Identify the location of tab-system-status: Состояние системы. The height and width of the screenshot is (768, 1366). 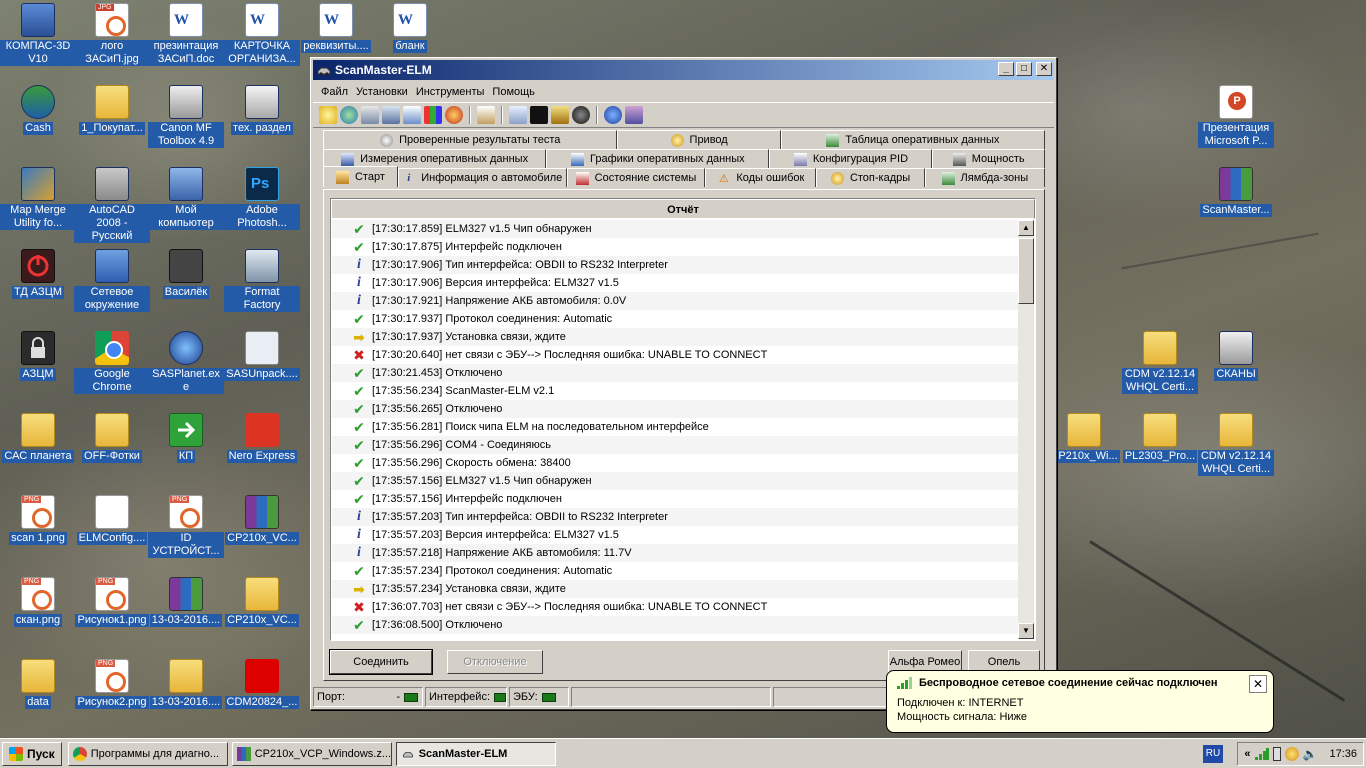
(636, 177).